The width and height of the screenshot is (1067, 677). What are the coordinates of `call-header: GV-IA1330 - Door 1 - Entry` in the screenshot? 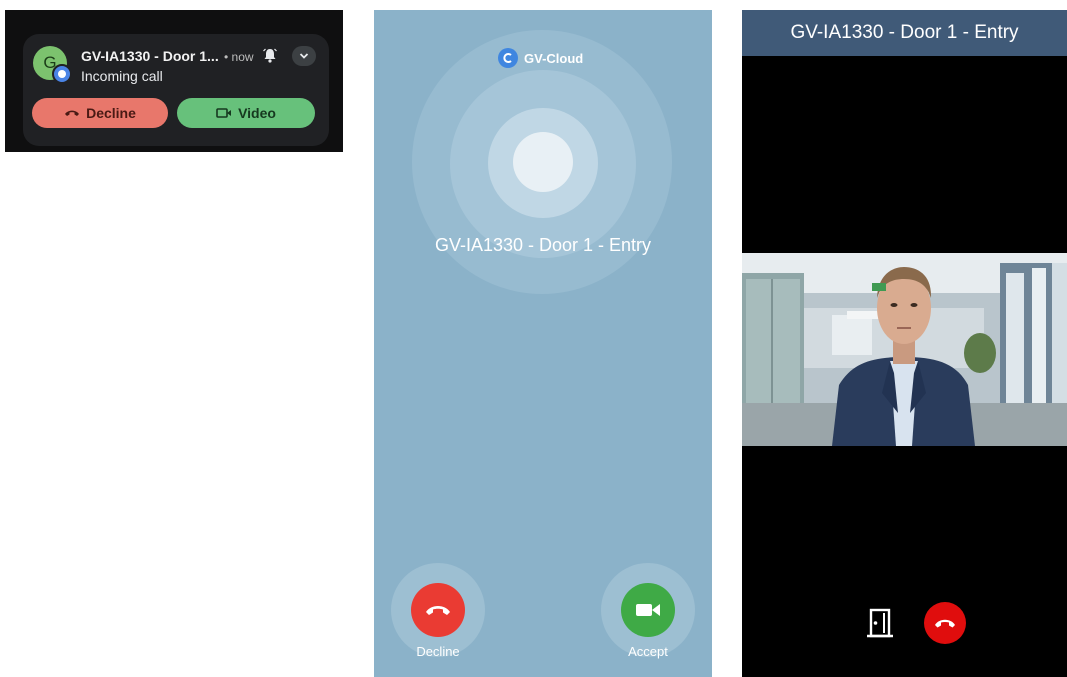 It's located at (904, 33).